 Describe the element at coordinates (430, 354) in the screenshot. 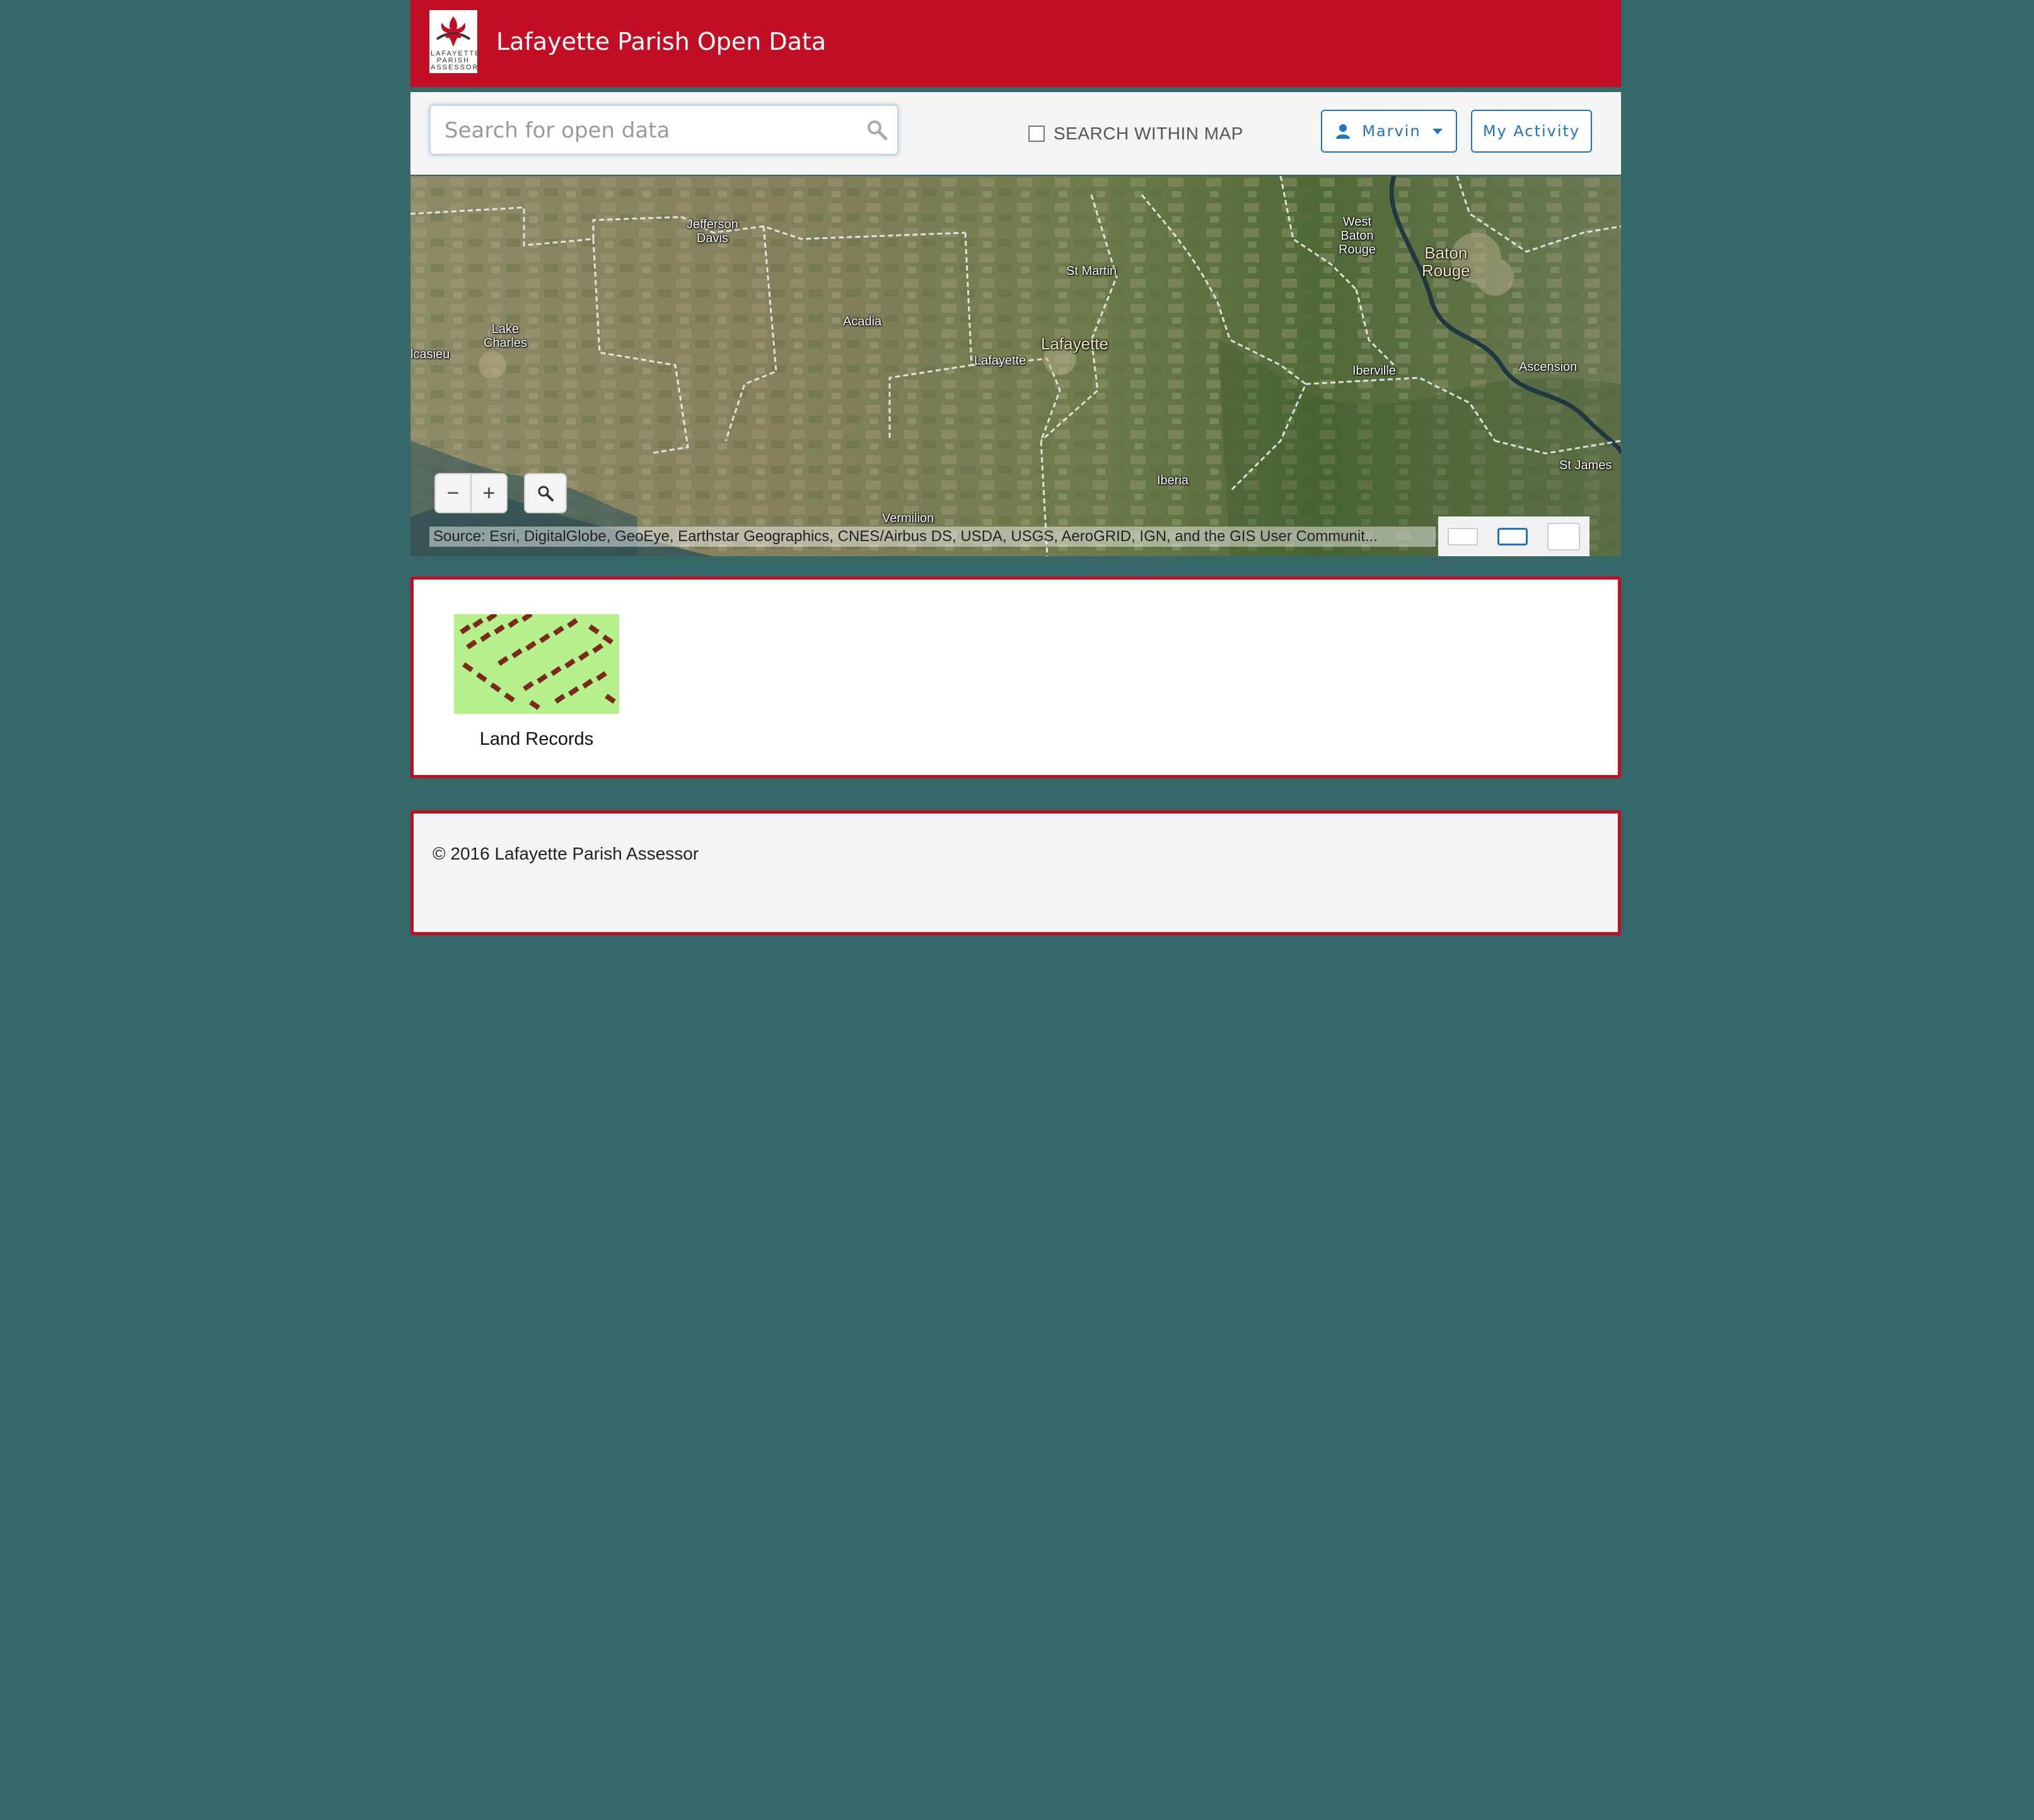

I see `map-label-calcasieu: lcasieu` at that location.